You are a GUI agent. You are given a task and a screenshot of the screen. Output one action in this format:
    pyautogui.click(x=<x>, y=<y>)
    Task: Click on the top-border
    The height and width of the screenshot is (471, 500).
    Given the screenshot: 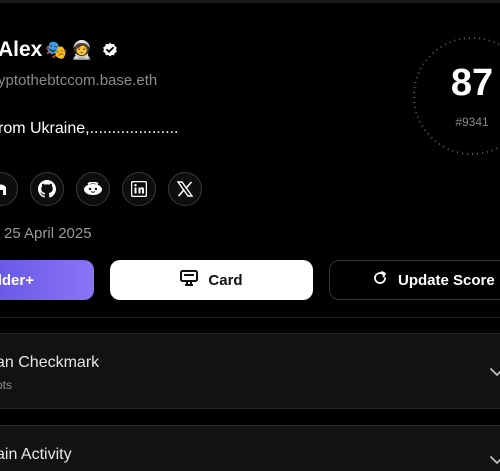 What is the action you would take?
    pyautogui.click(x=250, y=1)
    